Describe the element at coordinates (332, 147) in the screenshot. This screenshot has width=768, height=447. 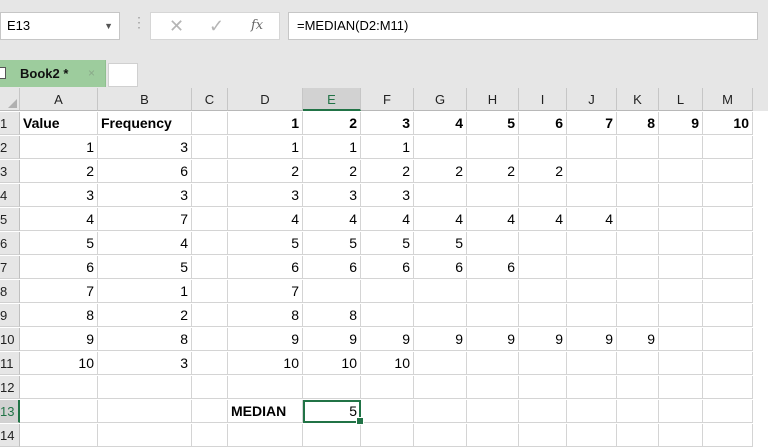
I see `cell-e2: 1` at that location.